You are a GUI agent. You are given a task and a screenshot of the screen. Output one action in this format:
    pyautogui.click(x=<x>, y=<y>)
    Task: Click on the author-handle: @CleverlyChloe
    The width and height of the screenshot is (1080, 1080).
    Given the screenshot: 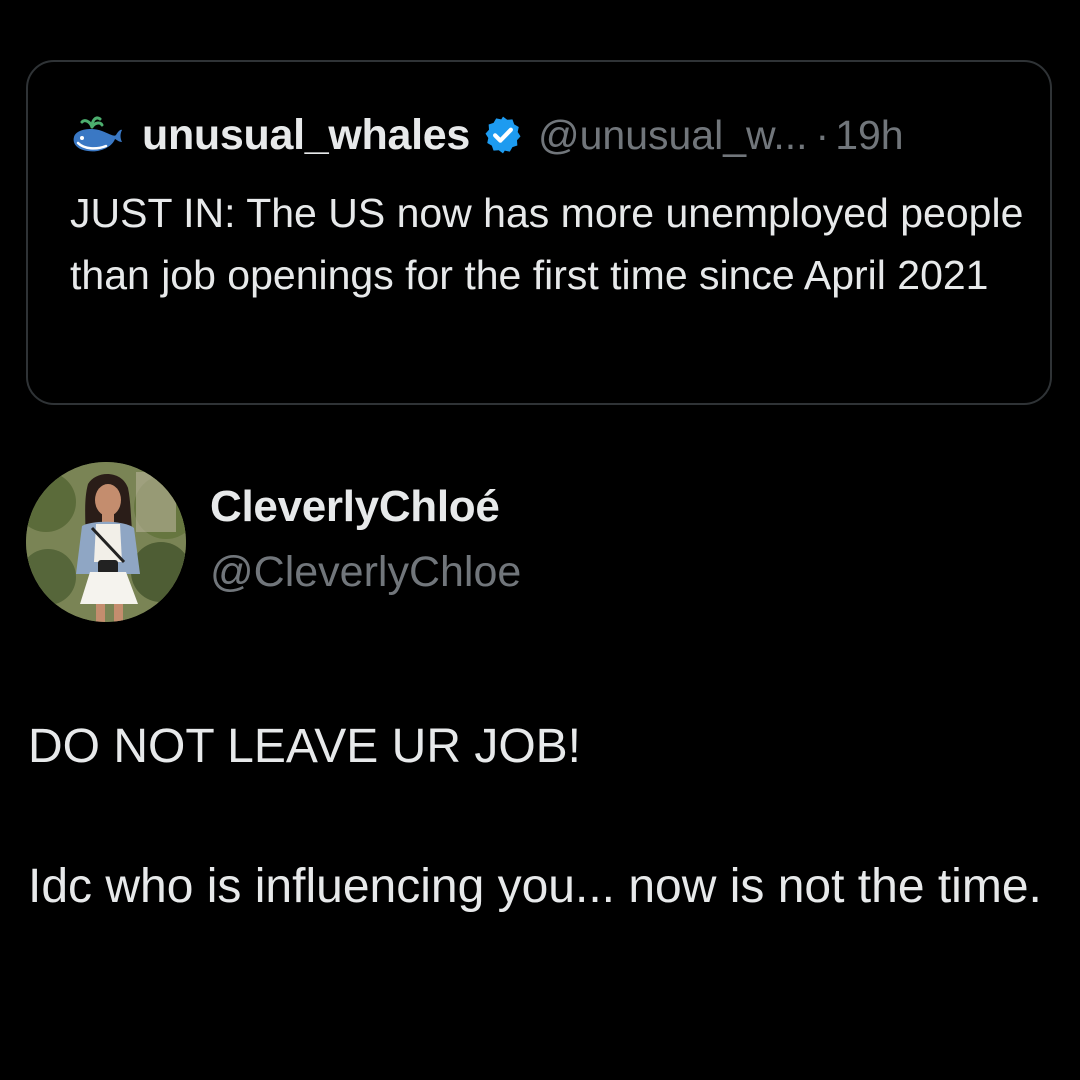 What is the action you would take?
    pyautogui.click(x=365, y=572)
    